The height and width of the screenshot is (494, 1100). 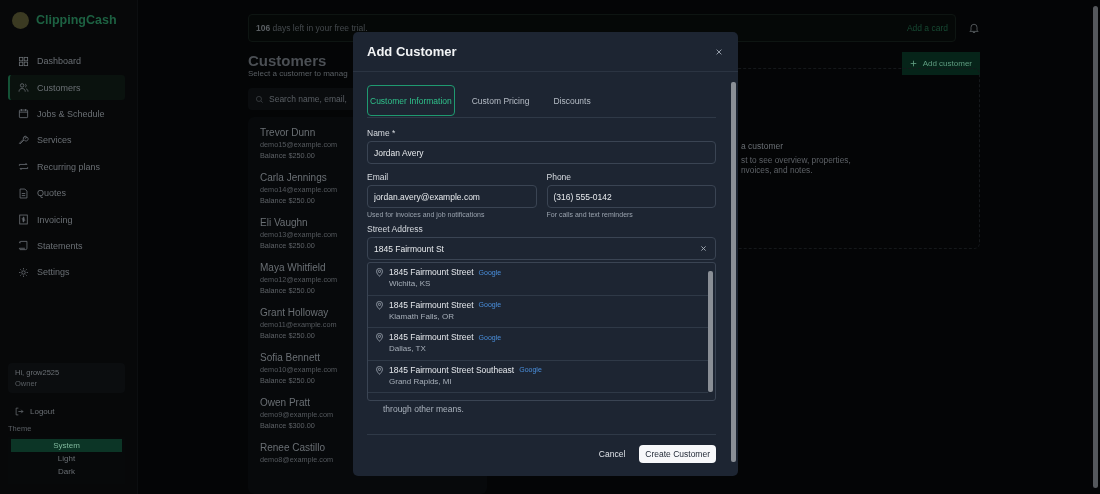 What do you see at coordinates (23, 246) in the screenshot?
I see `scroll-icon` at bounding box center [23, 246].